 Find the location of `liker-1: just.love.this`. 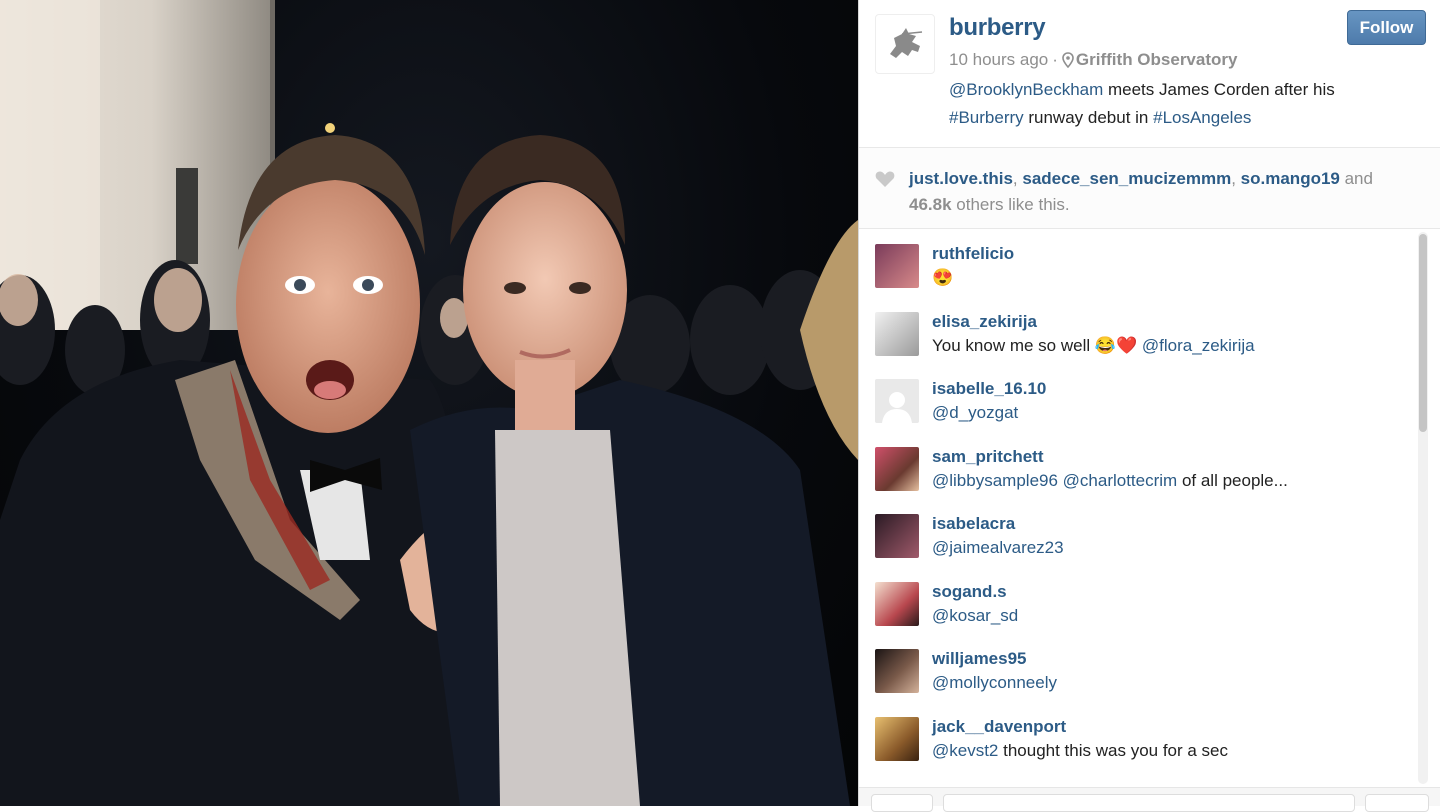

liker-1: just.love.this is located at coordinates (961, 178).